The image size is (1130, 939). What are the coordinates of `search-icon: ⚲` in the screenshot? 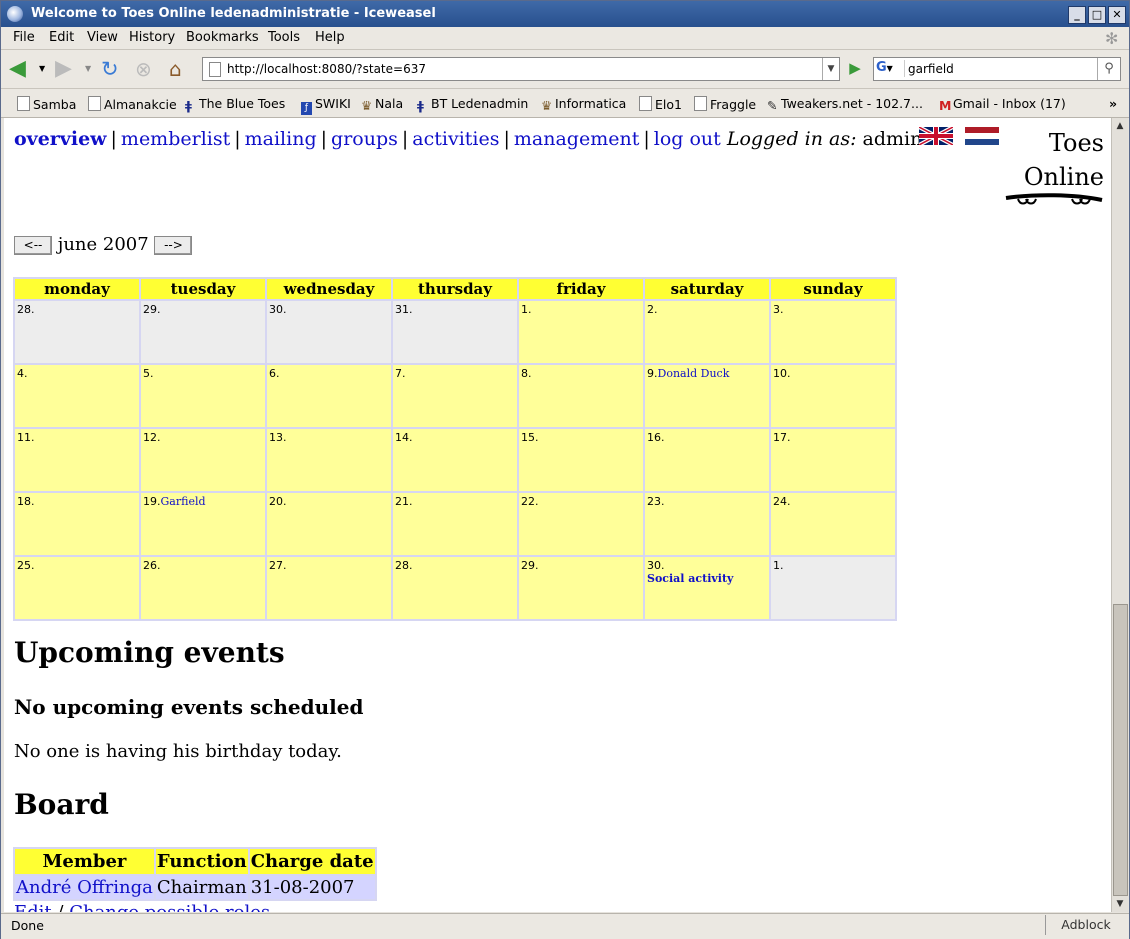 It's located at (1108, 69).